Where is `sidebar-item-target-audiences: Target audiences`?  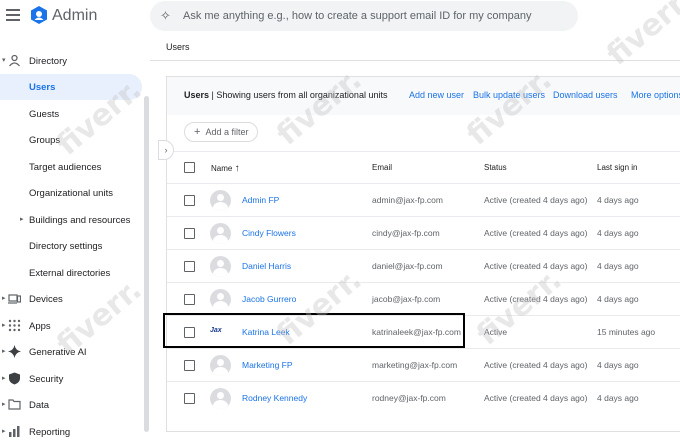 sidebar-item-target-audiences: Target audiences is located at coordinates (71, 167).